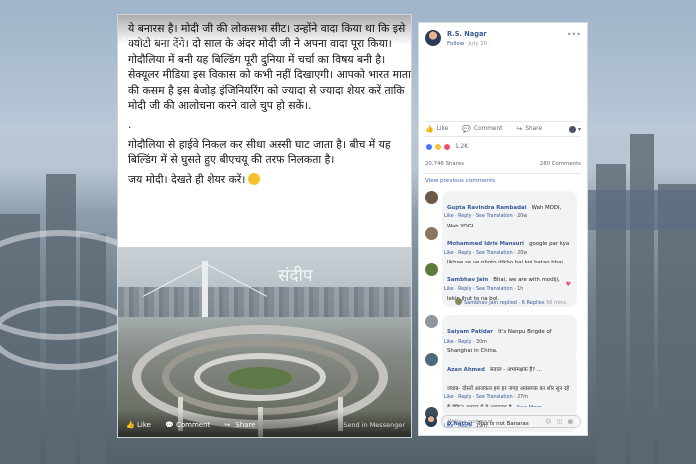 The width and height of the screenshot is (696, 464). I want to click on write-comment-row: Write a comment... ☺ ◫ ▦, so click(503, 422).